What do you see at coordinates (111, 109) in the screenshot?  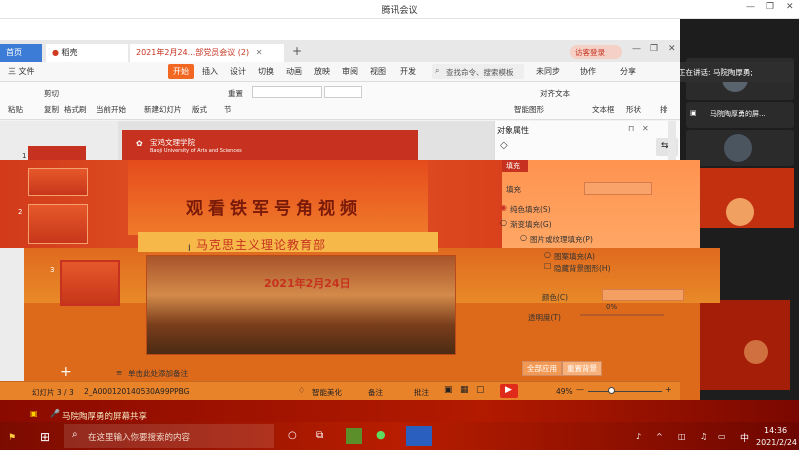 I see `from-current-button: 当前开始` at bounding box center [111, 109].